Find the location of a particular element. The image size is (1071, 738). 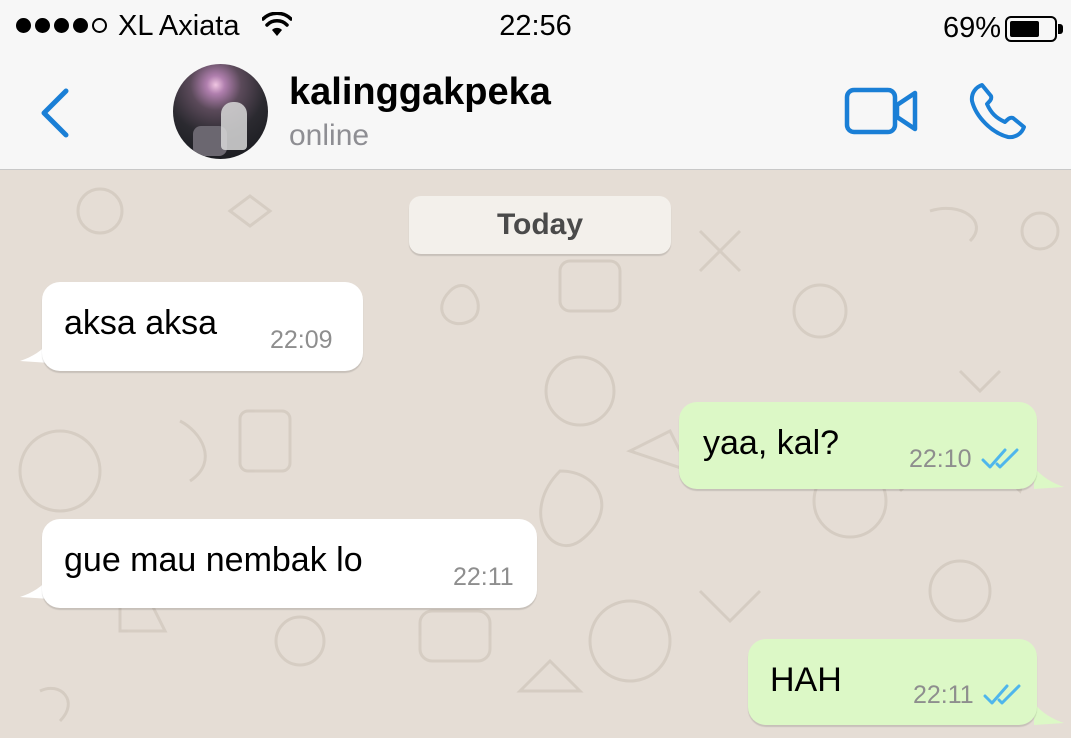

message-bubble-incoming: aksa aksa 22:09 is located at coordinates (202, 326).